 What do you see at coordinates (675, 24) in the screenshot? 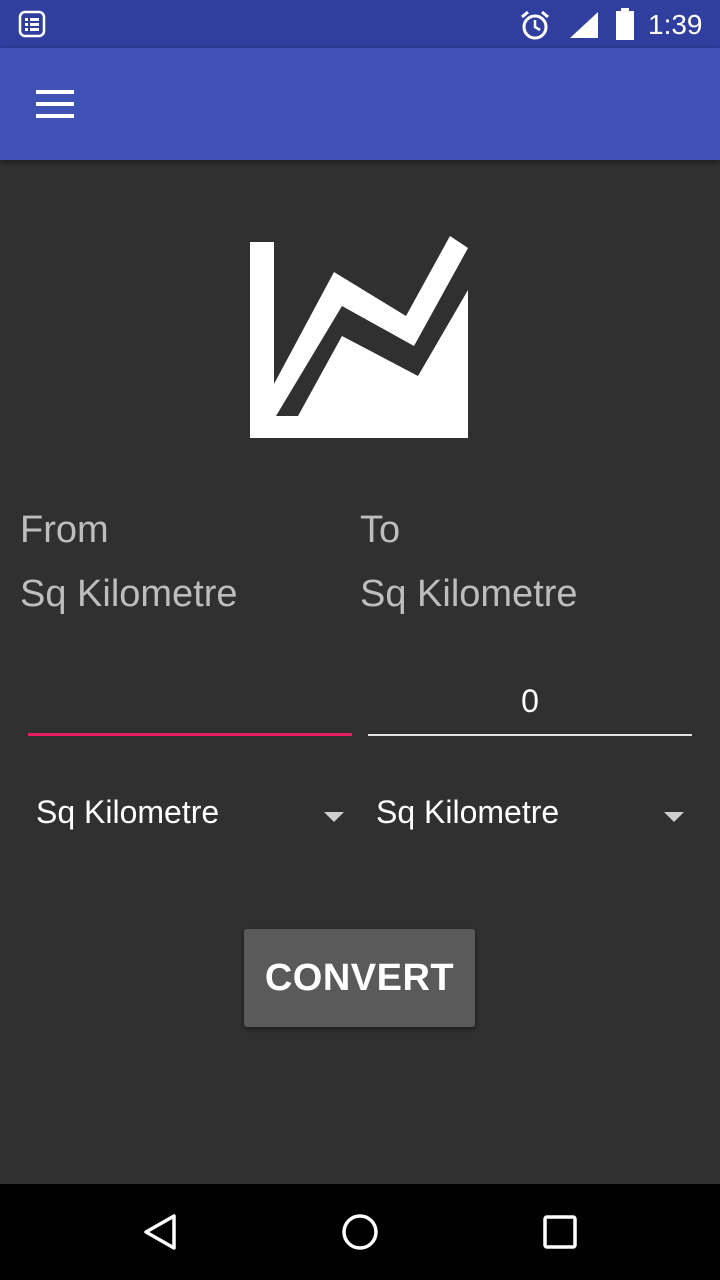
I see `status-time: 1:39` at bounding box center [675, 24].